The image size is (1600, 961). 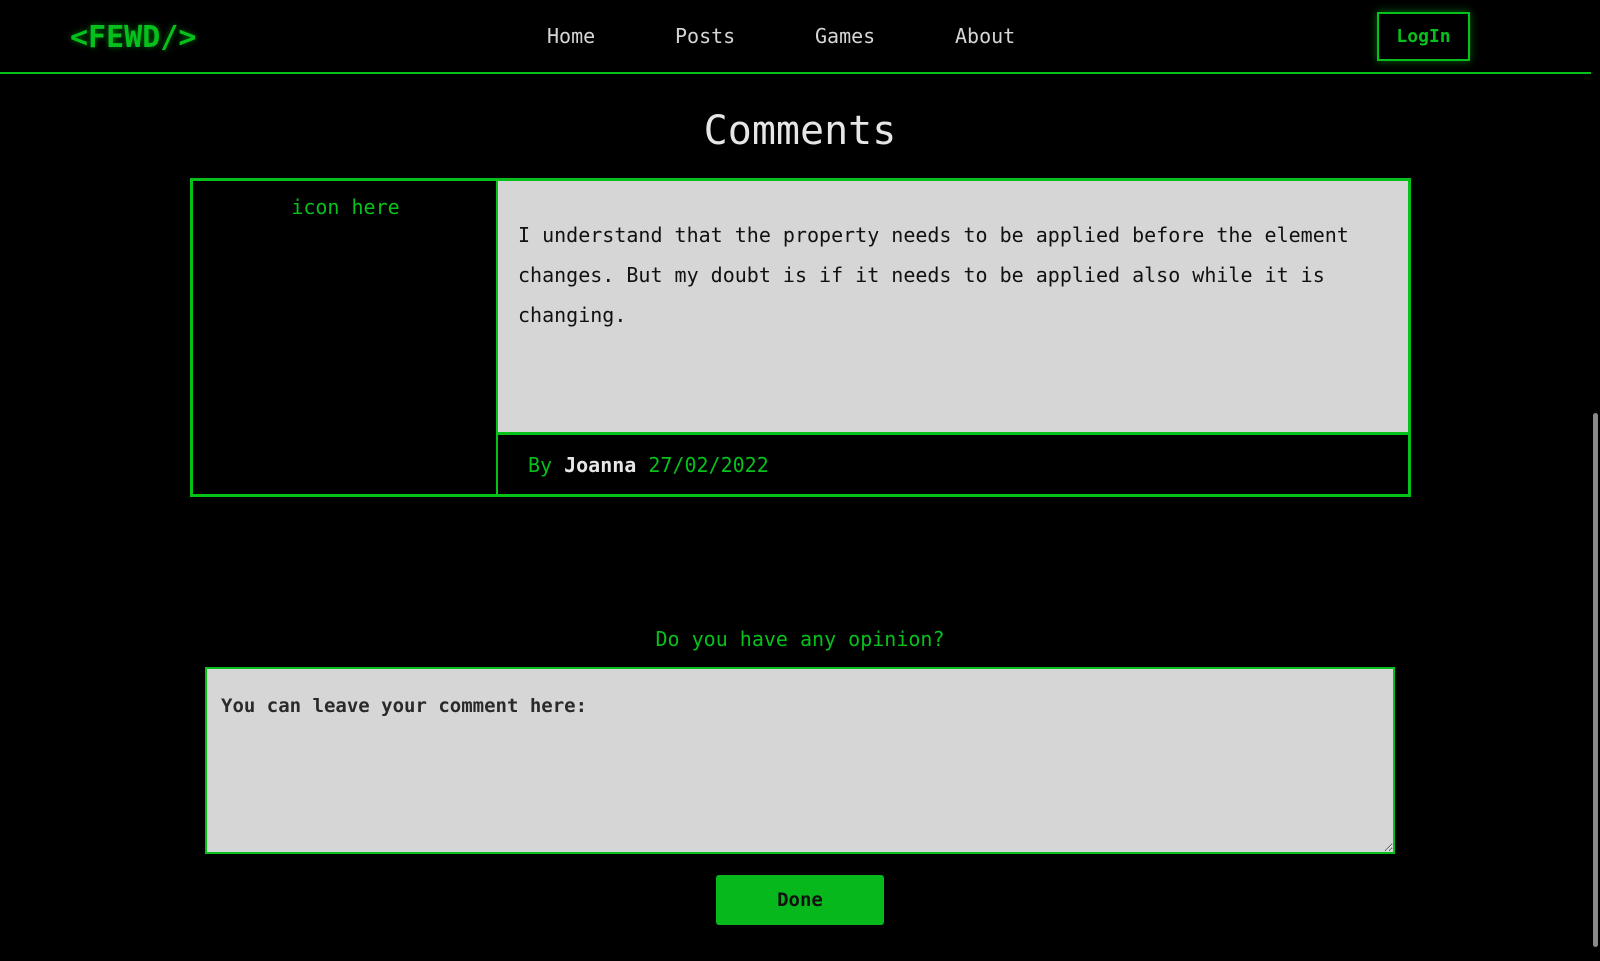 What do you see at coordinates (540, 464) in the screenshot?
I see `comment-by-label: By` at bounding box center [540, 464].